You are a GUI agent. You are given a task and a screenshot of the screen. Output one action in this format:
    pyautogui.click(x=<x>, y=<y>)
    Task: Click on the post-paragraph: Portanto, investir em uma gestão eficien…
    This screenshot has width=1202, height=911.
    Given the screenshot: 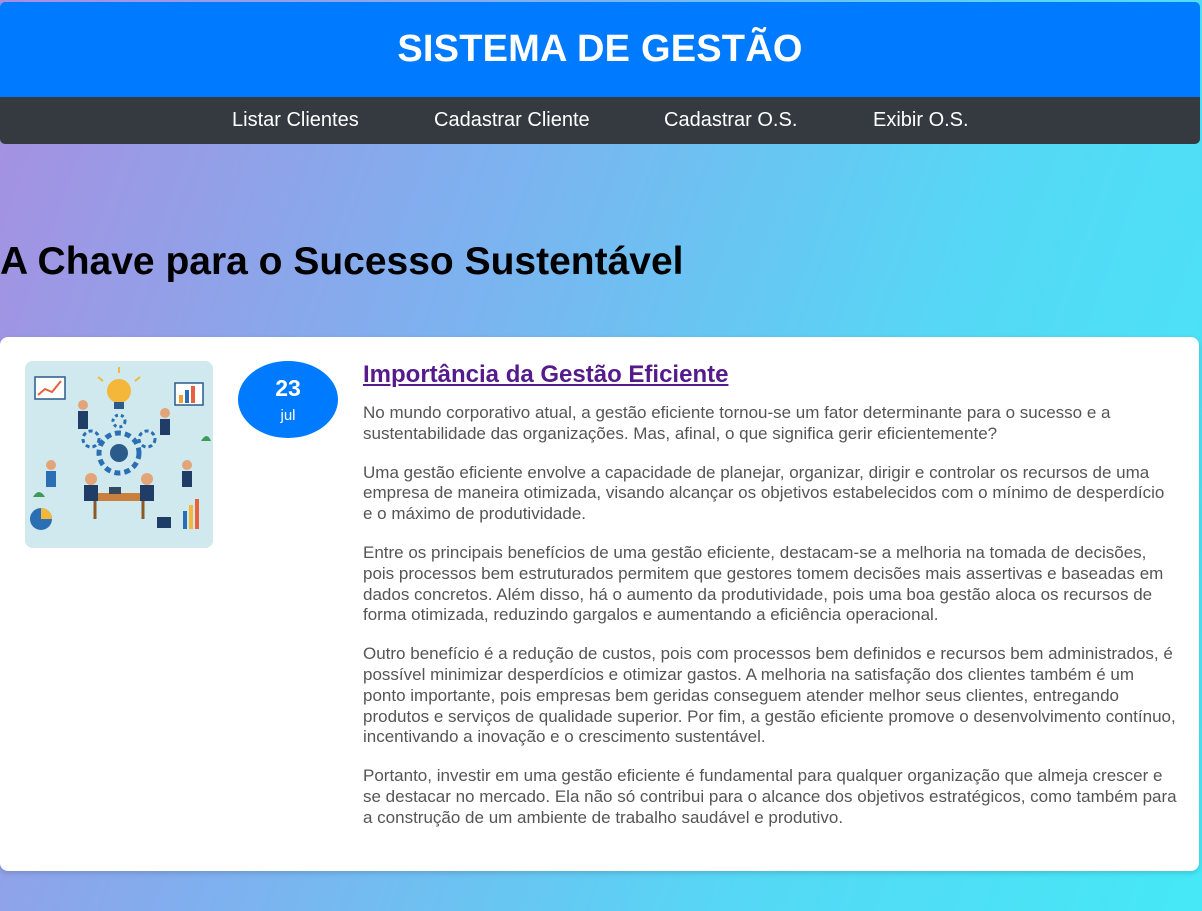 What is the action you would take?
    pyautogui.click(x=770, y=796)
    